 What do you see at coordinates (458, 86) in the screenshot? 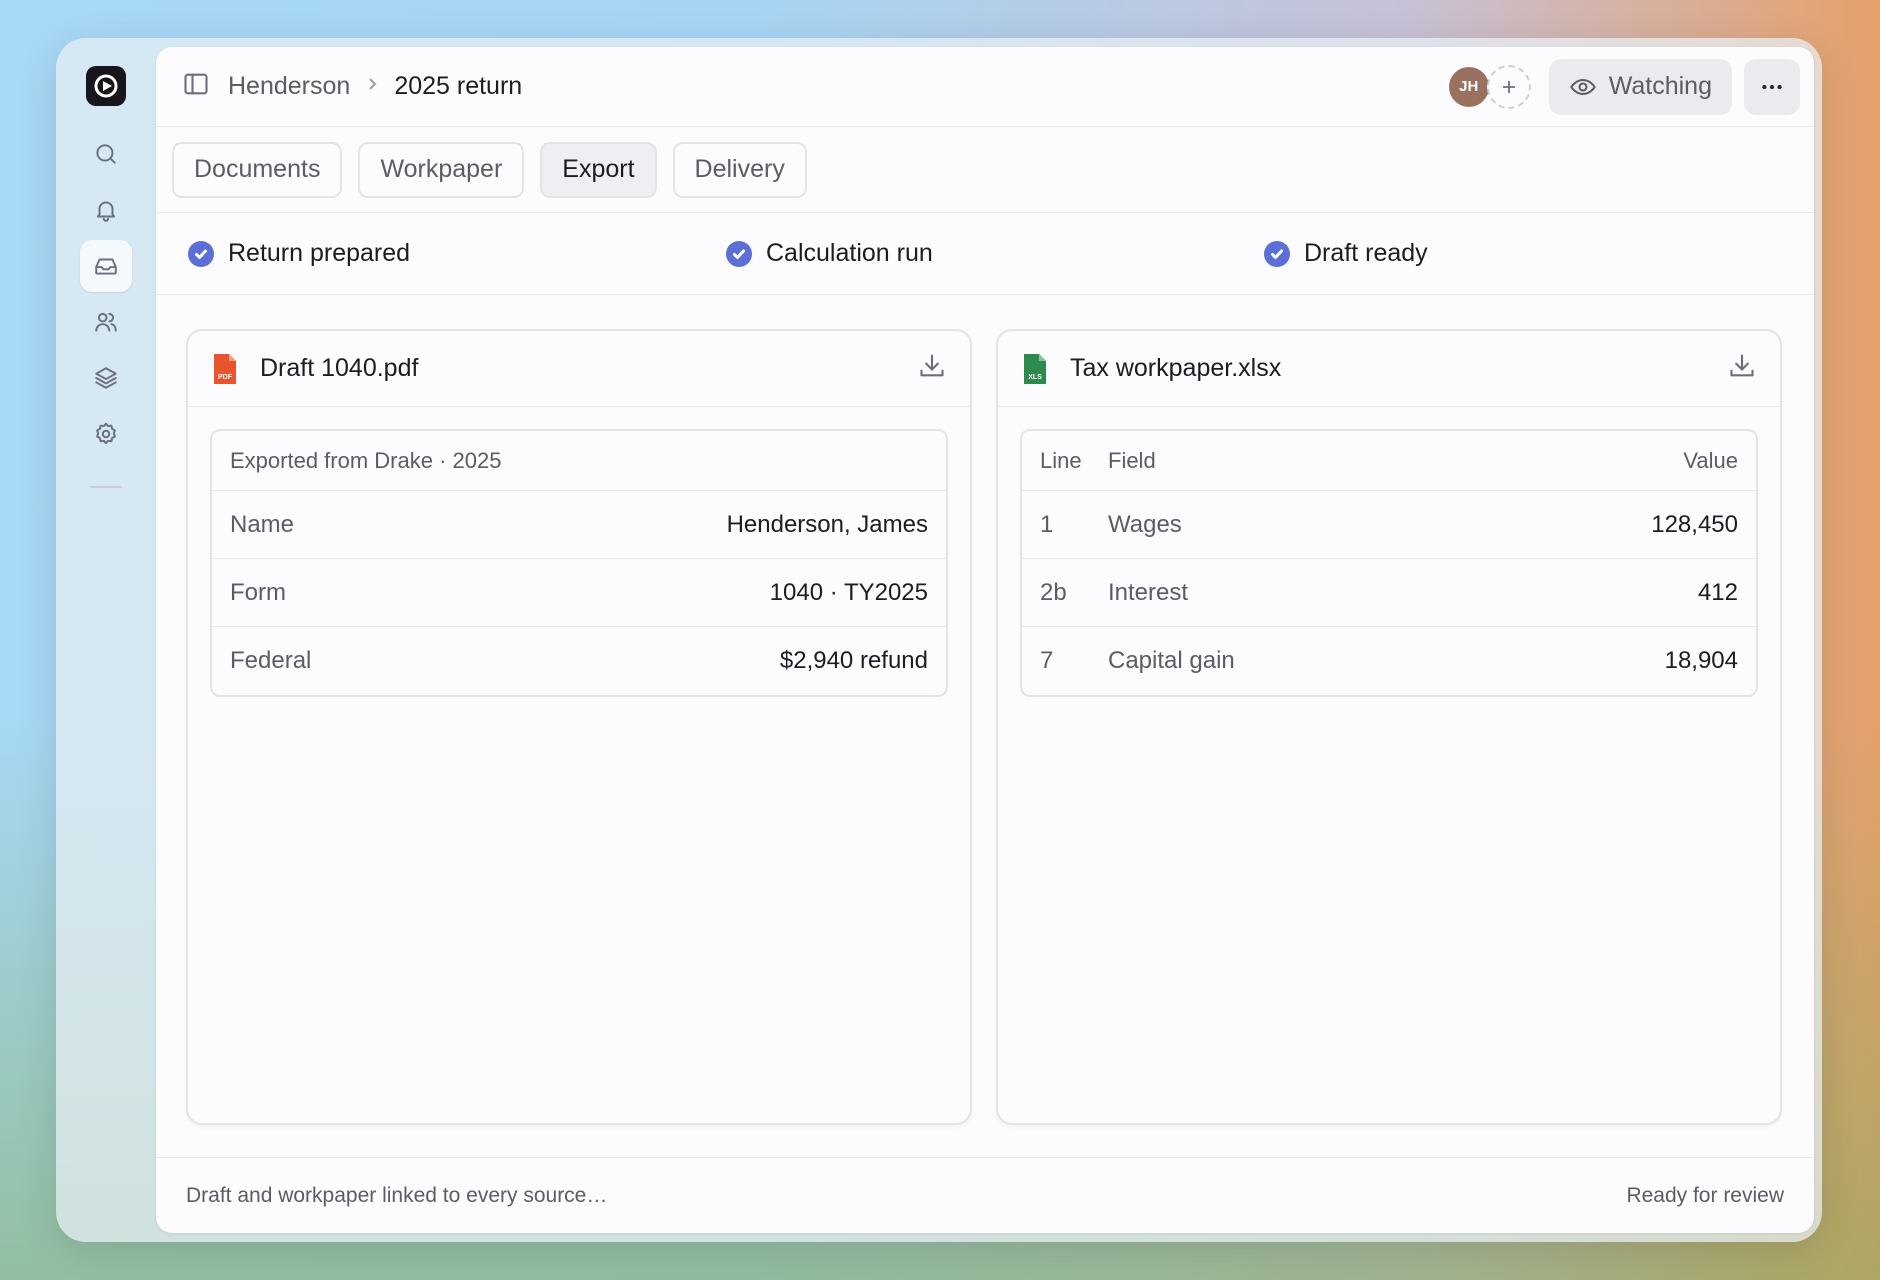
I see `breadcrumb-current: 2025 return` at bounding box center [458, 86].